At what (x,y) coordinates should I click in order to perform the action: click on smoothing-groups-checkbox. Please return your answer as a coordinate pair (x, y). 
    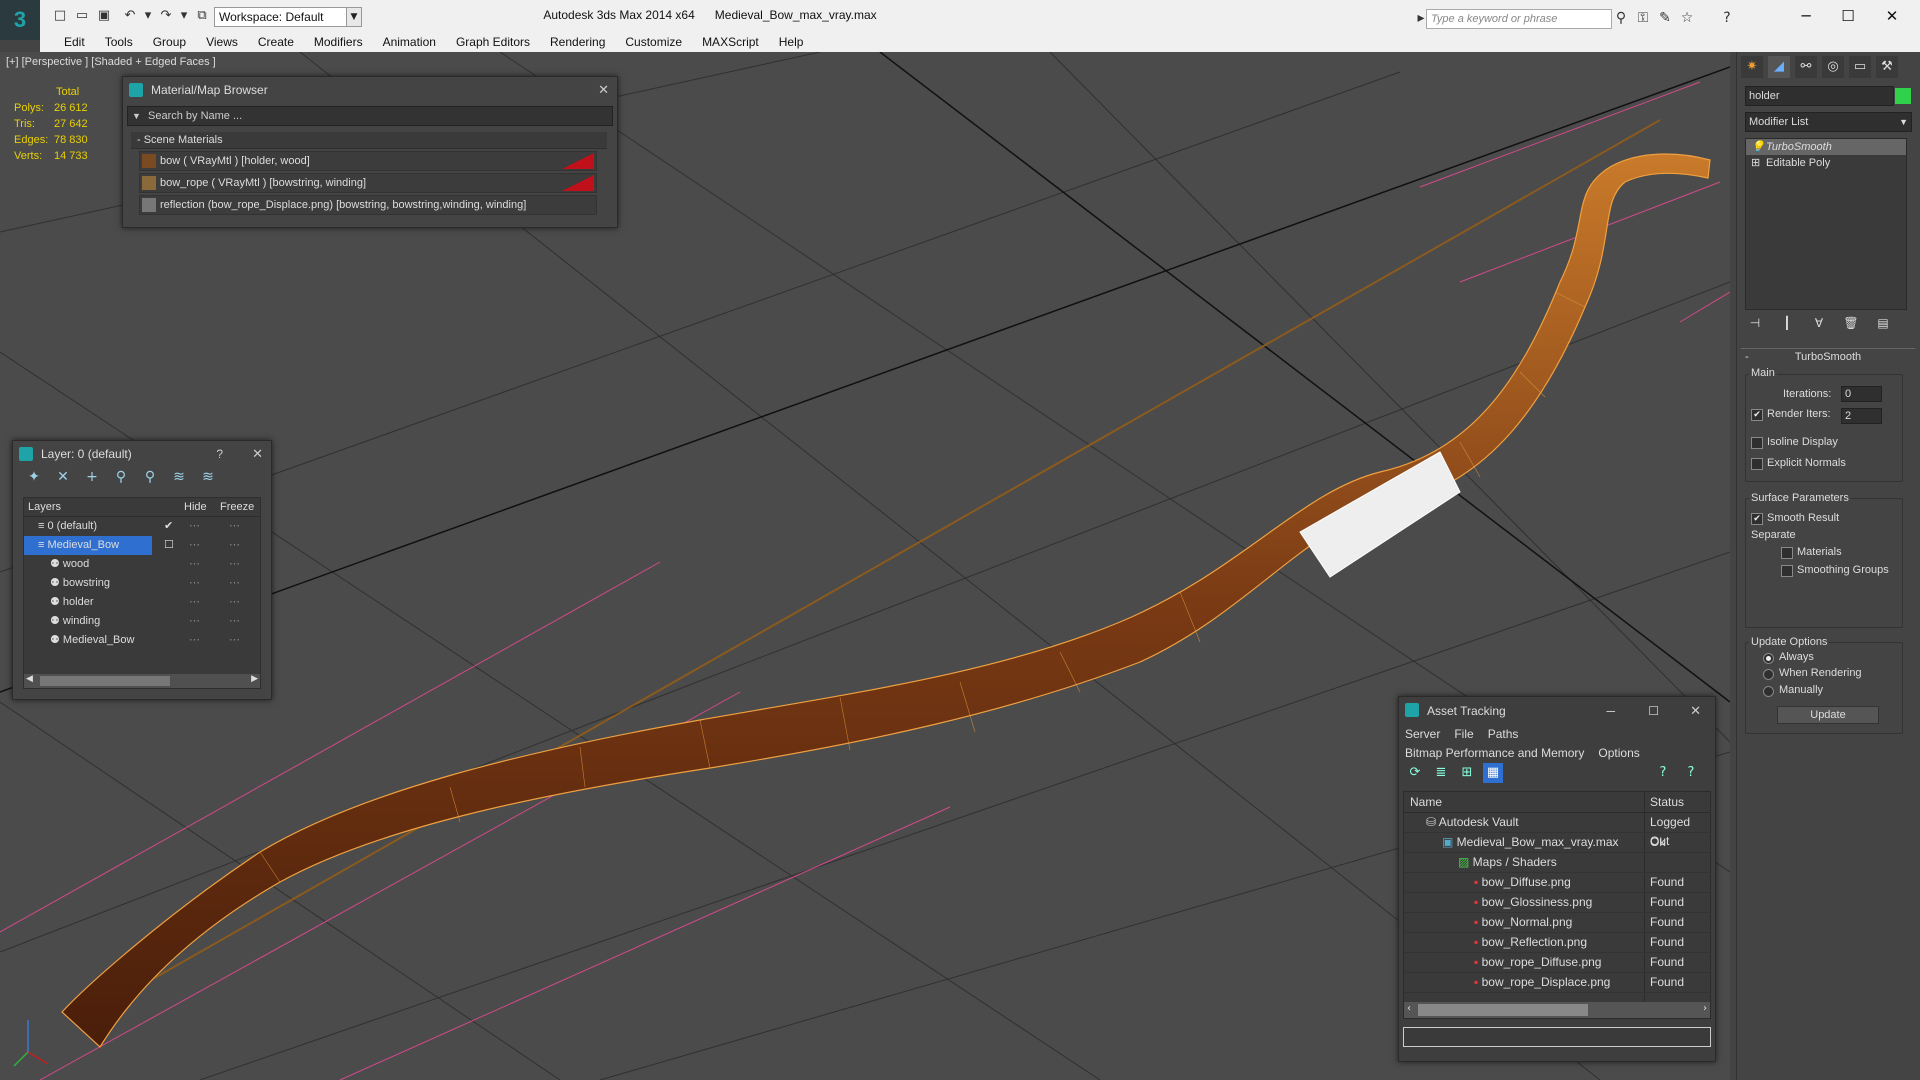
    Looking at the image, I should click on (1787, 571).